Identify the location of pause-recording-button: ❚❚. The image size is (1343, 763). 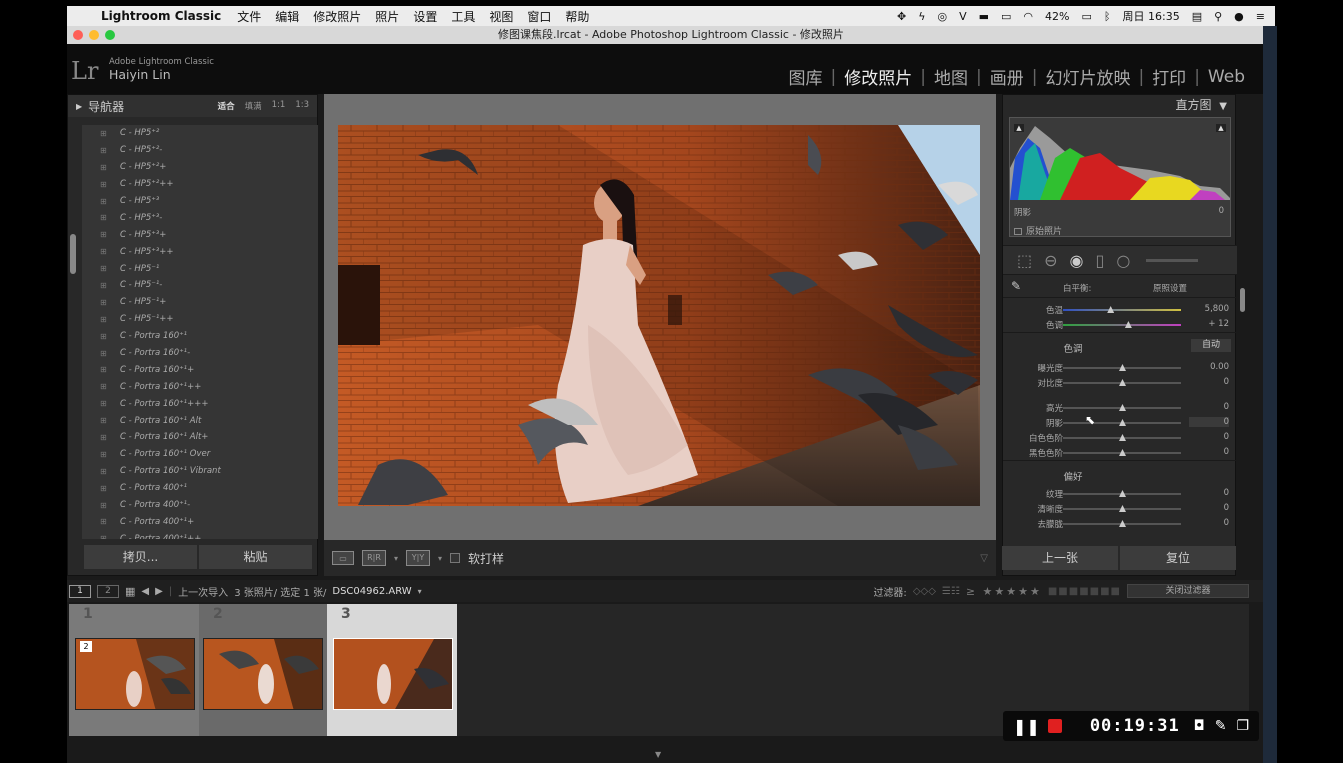
(1026, 726).